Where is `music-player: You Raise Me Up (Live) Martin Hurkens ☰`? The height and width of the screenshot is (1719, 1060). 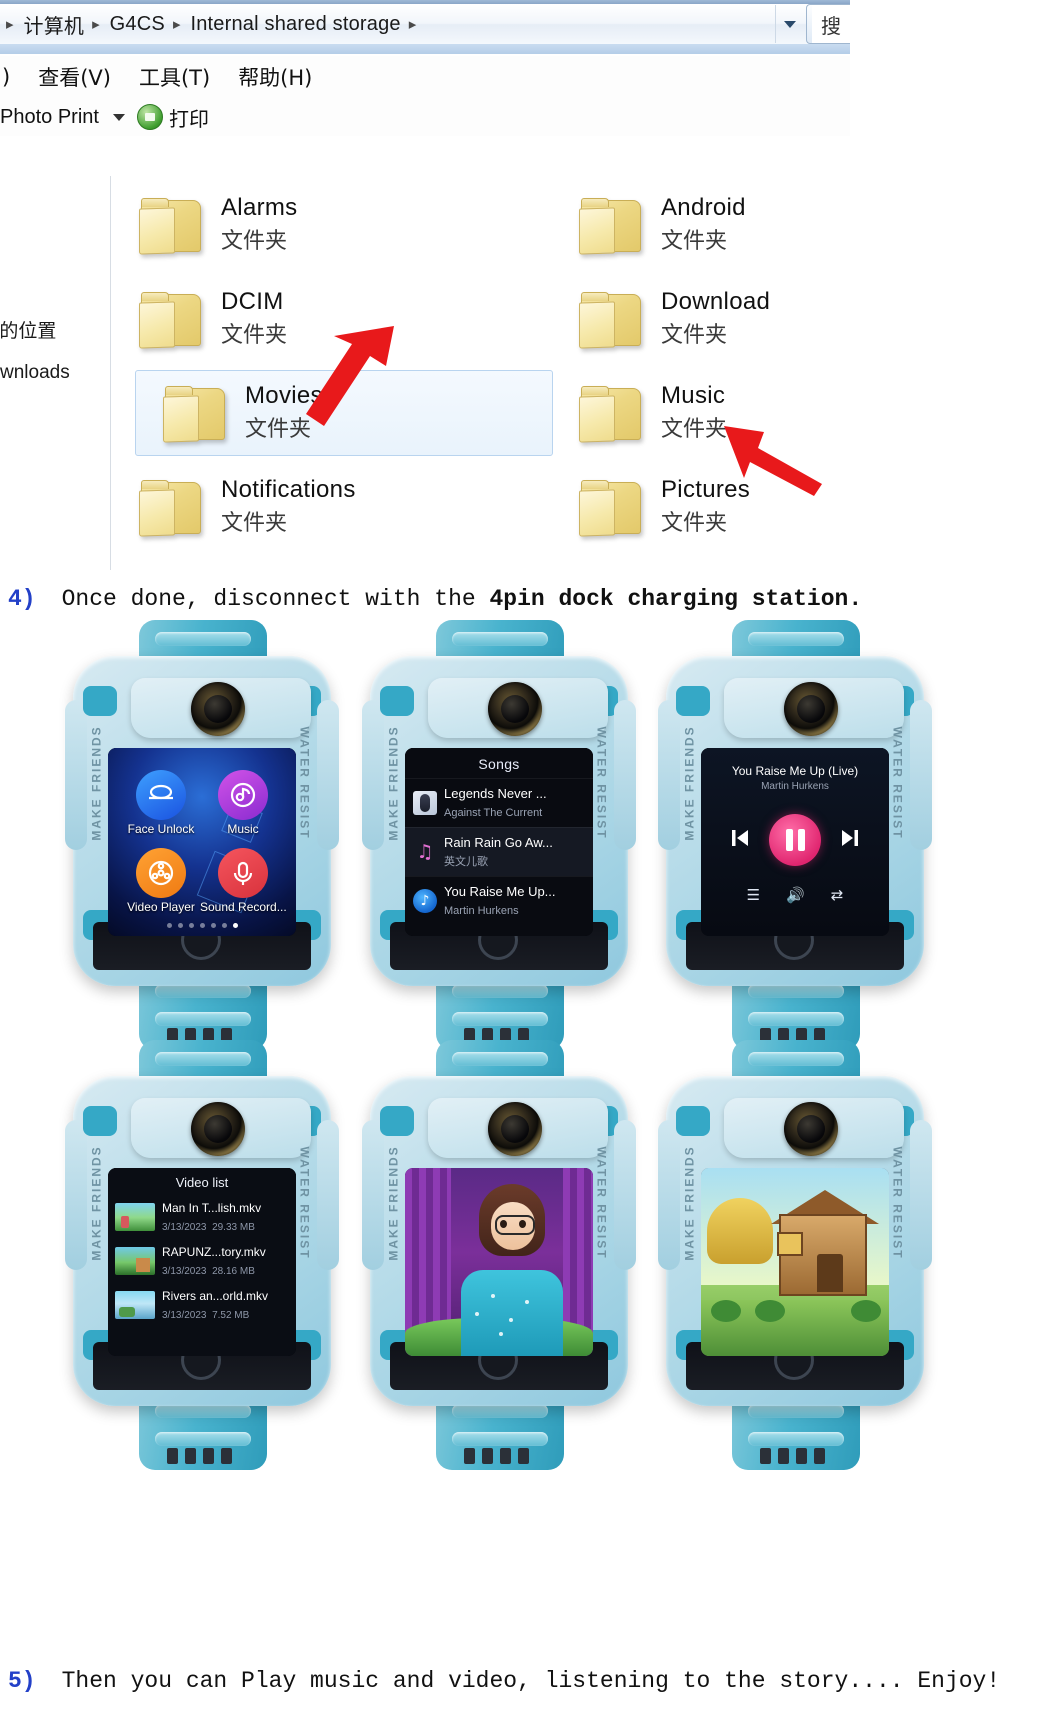 music-player: You Raise Me Up (Live) Martin Hurkens ☰ is located at coordinates (795, 842).